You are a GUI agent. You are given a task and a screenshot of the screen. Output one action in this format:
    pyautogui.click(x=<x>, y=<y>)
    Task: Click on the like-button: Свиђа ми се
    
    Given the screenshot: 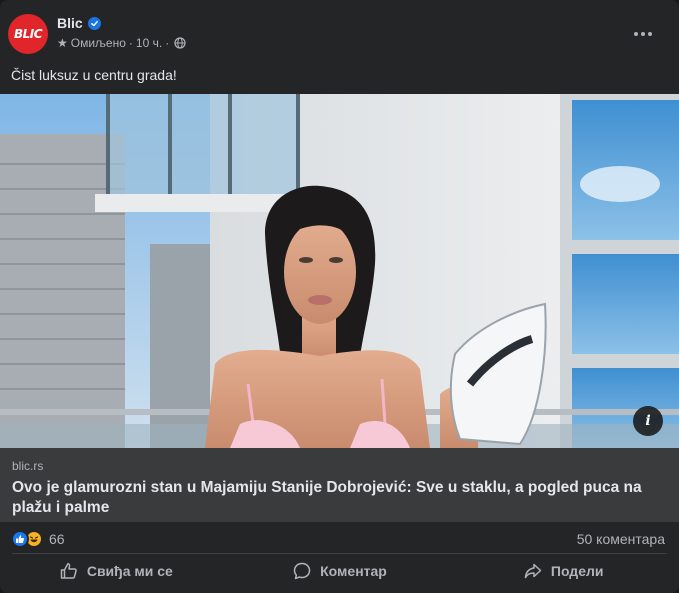 What is the action you would take?
    pyautogui.click(x=116, y=571)
    